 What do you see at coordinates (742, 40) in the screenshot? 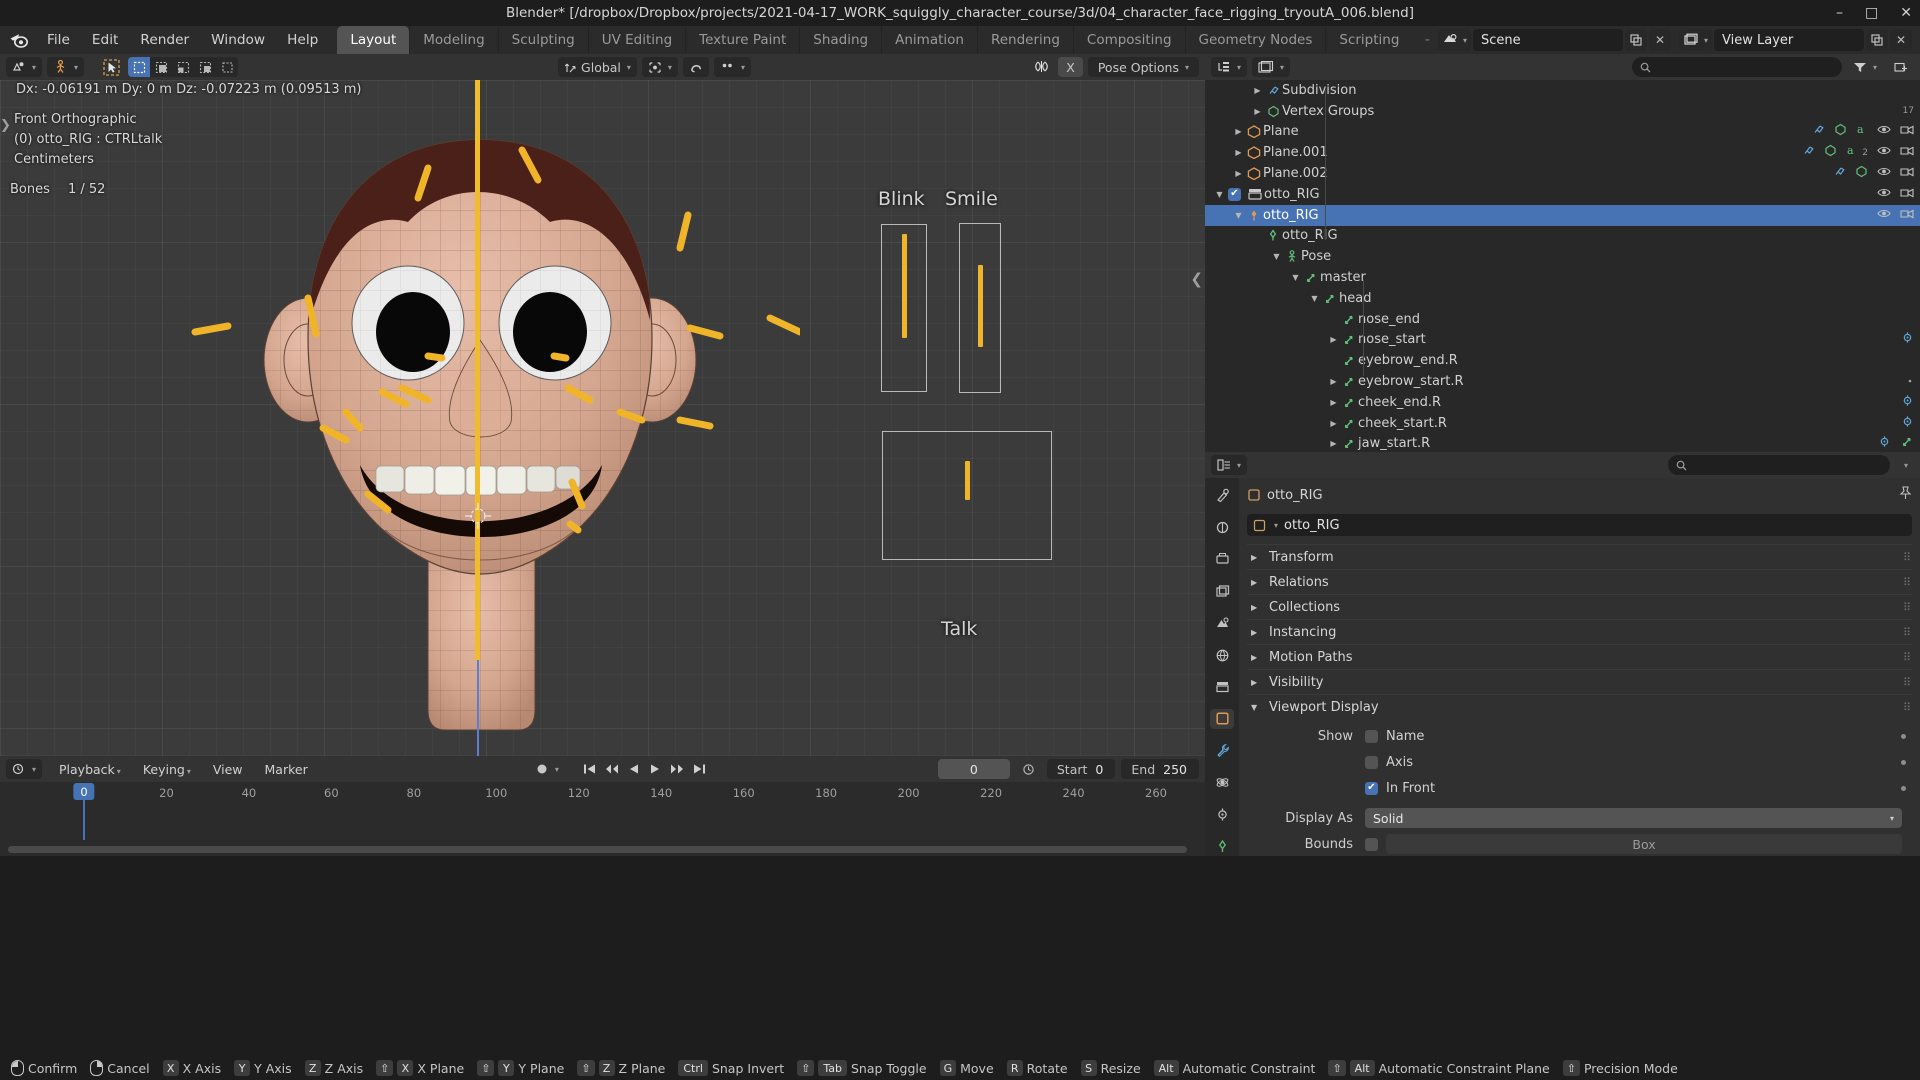
I see `tab-texture-paint: Texture Paint` at bounding box center [742, 40].